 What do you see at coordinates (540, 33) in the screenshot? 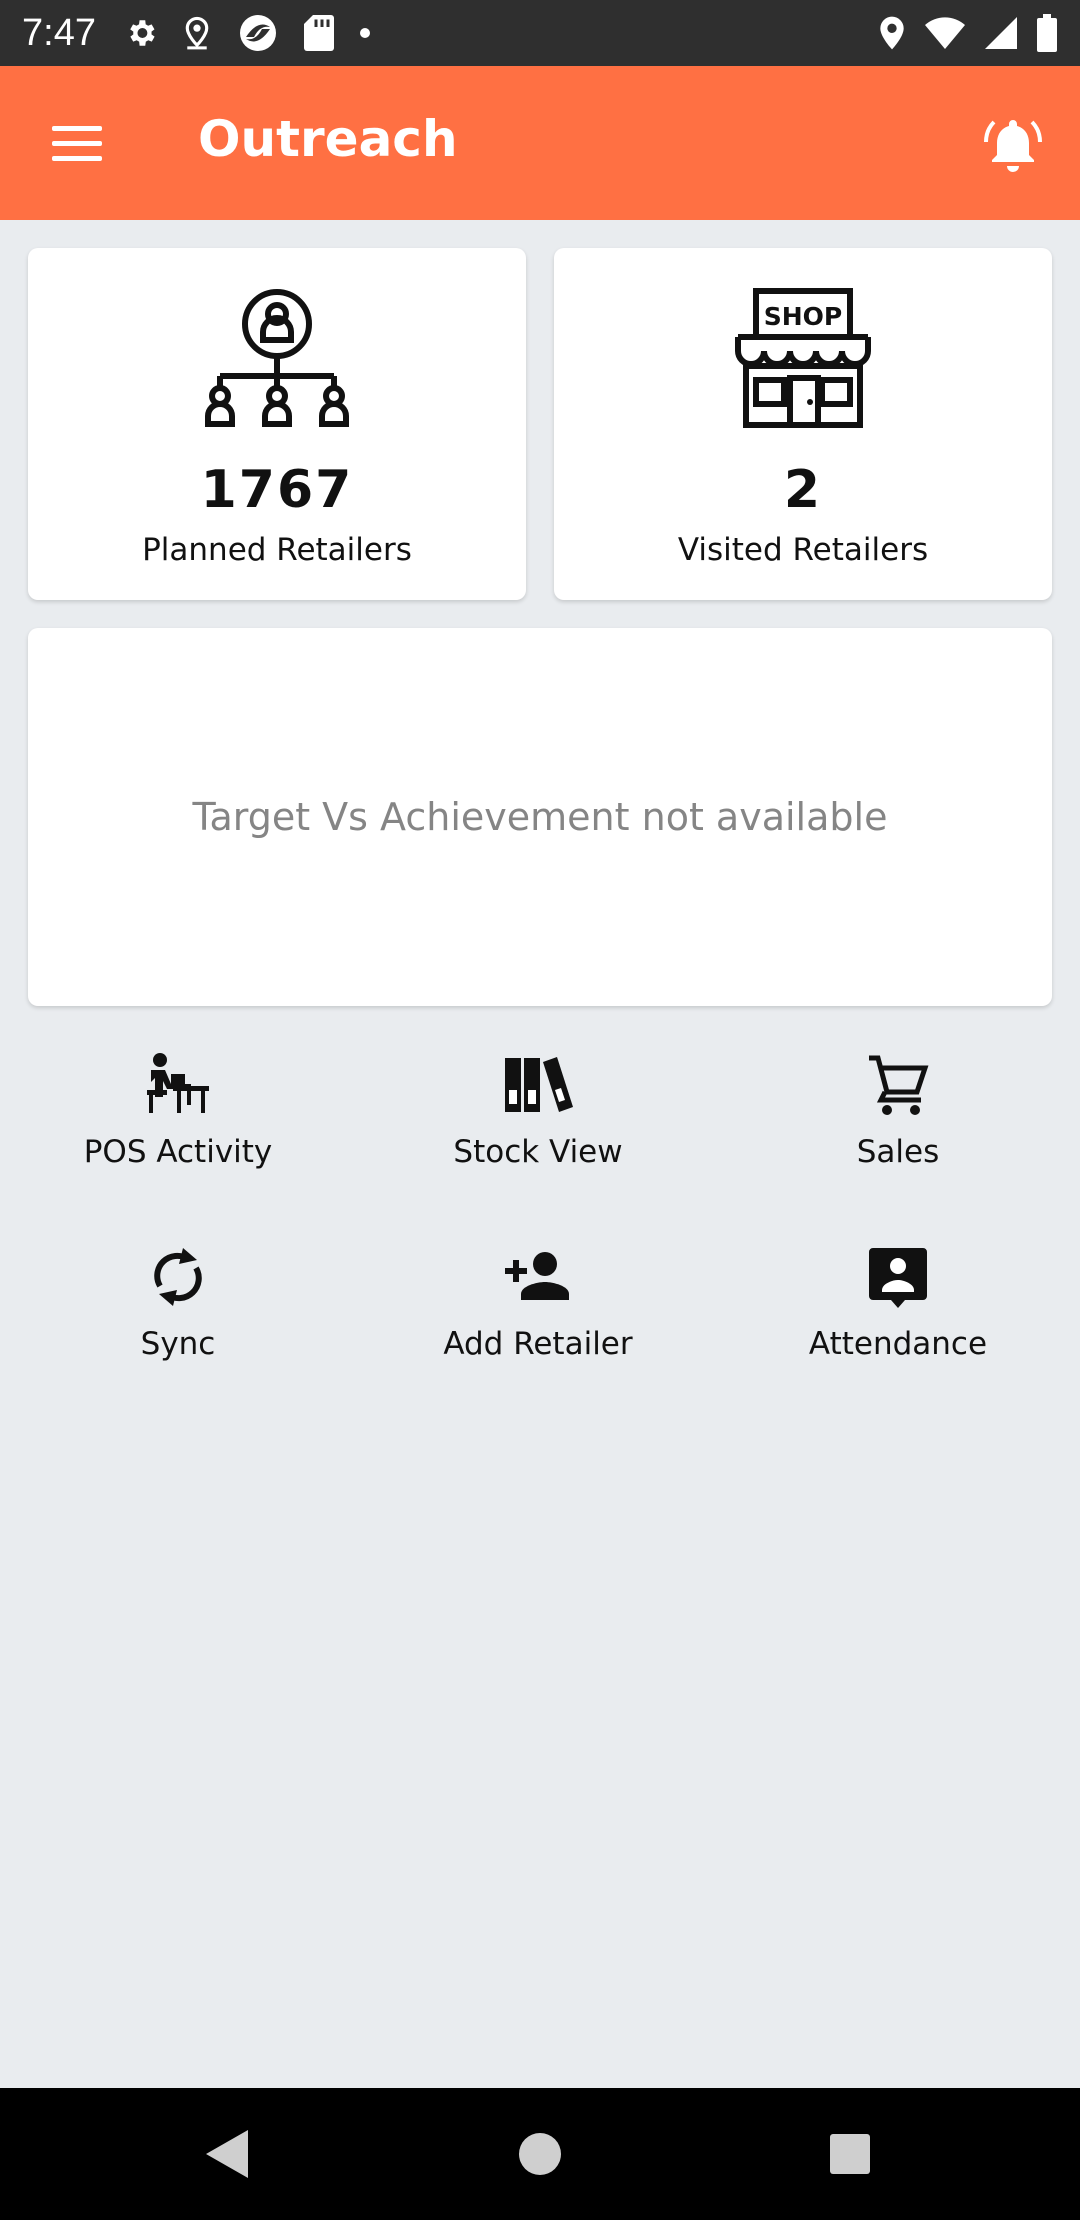
I see `status-bar: 7:47` at bounding box center [540, 33].